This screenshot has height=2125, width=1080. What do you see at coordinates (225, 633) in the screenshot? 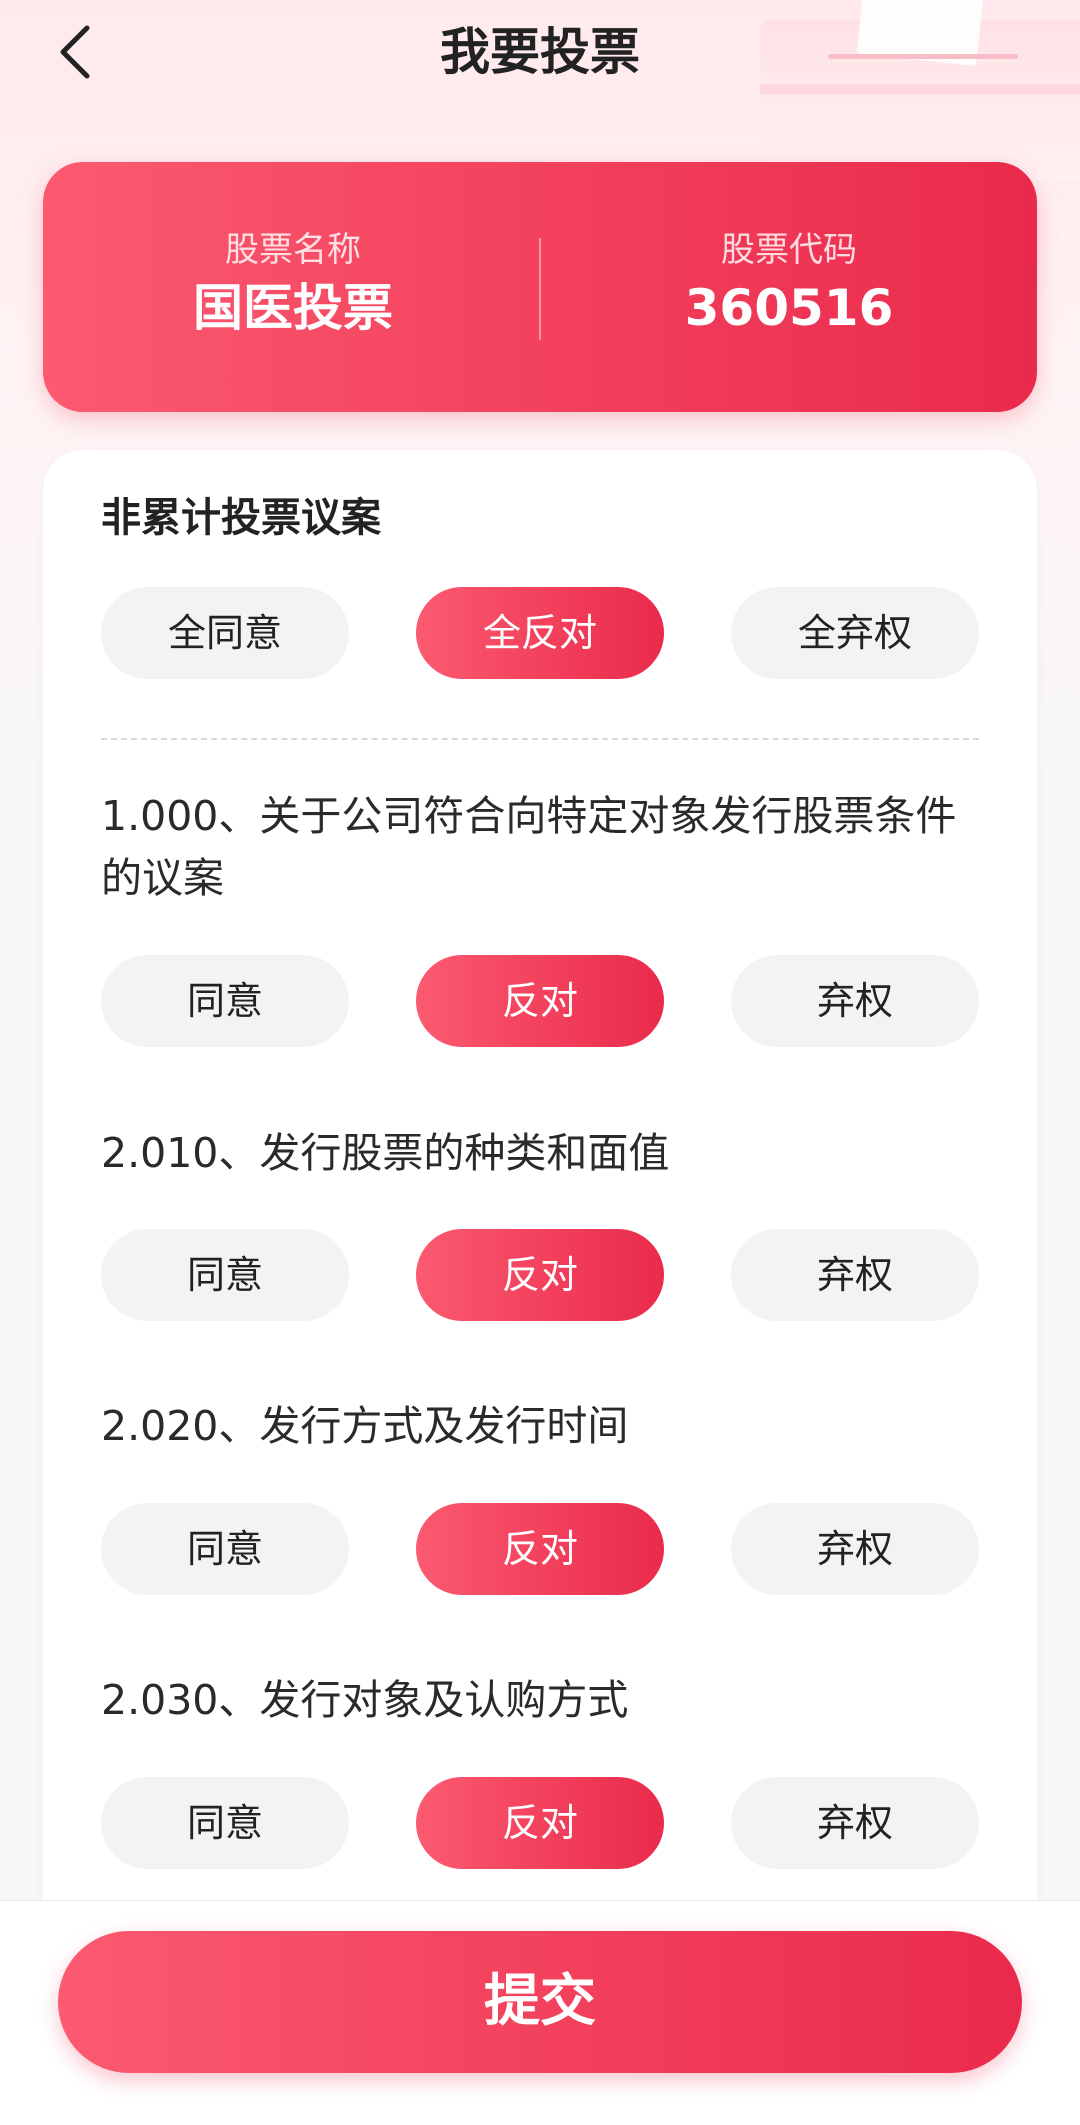
I see `agree-all-button: 全同意` at bounding box center [225, 633].